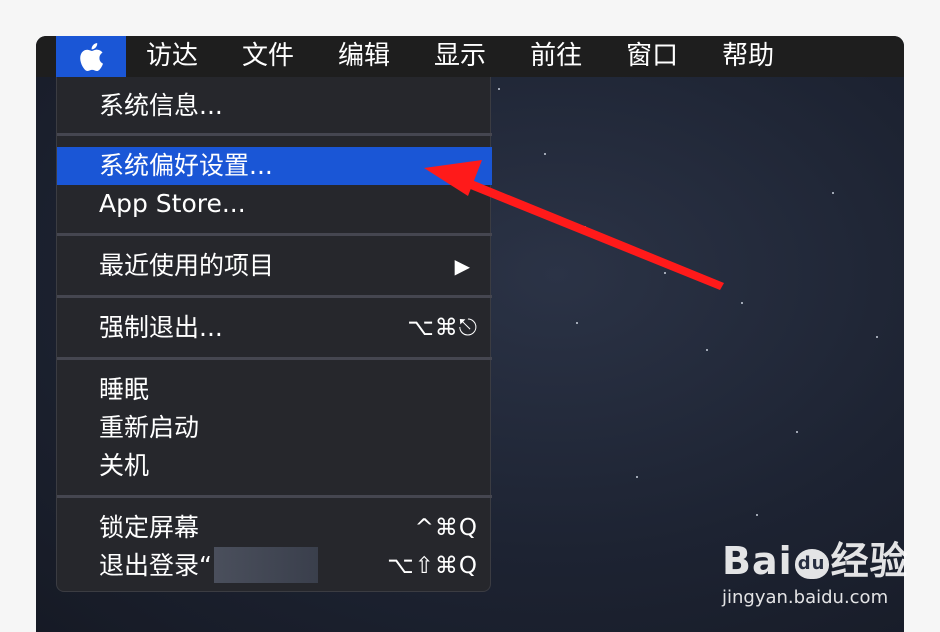 The width and height of the screenshot is (940, 632). What do you see at coordinates (869, 561) in the screenshot?
I see `watermark-cn: 经验` at bounding box center [869, 561].